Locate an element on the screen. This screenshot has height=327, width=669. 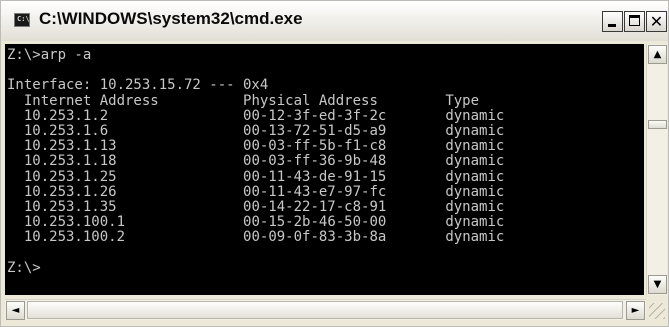
arp-physical-address: 00-12-3f-ed-3f-2c is located at coordinates (315, 115).